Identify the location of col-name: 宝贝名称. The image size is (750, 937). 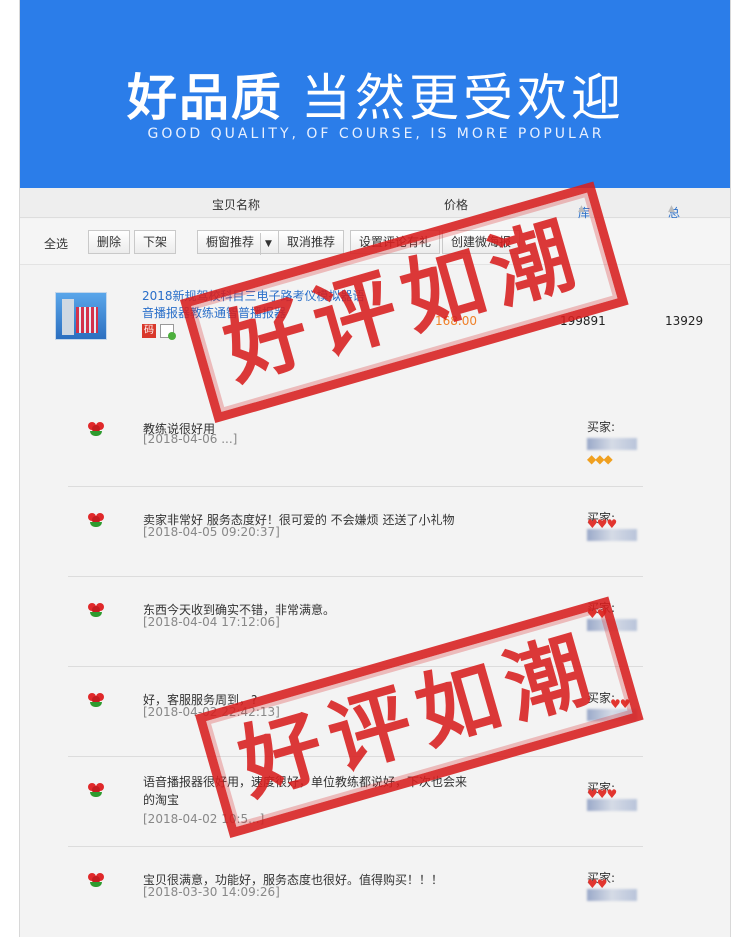
(236, 205).